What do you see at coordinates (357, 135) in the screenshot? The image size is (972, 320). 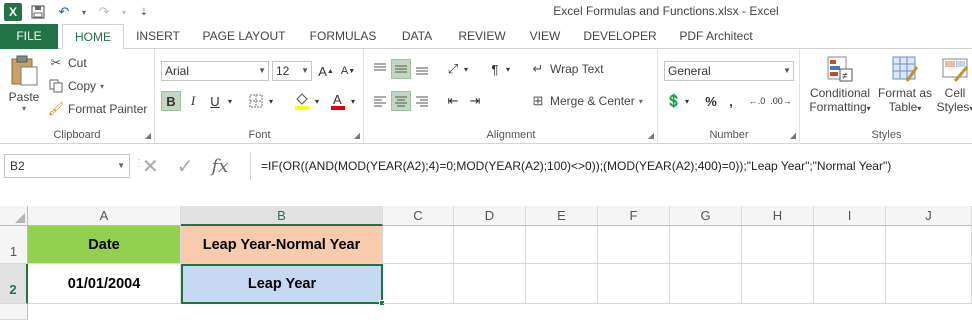 I see `font-launcher-icon: ◢` at bounding box center [357, 135].